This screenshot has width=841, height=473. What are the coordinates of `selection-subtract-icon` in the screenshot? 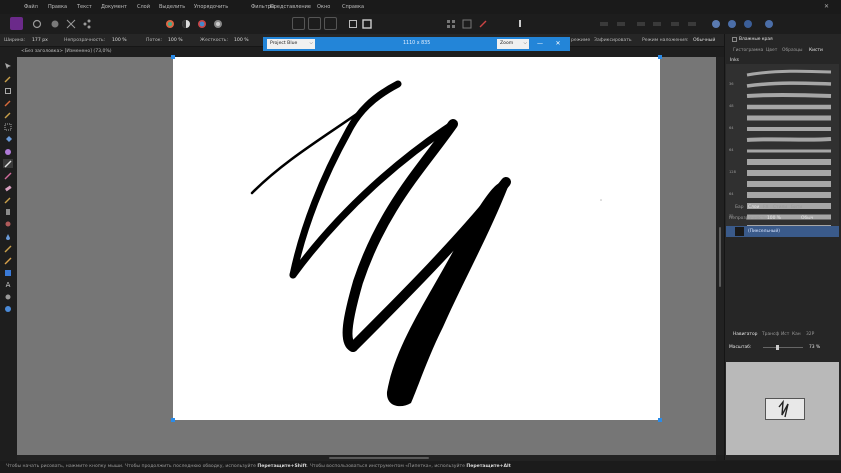 It's located at (314, 23).